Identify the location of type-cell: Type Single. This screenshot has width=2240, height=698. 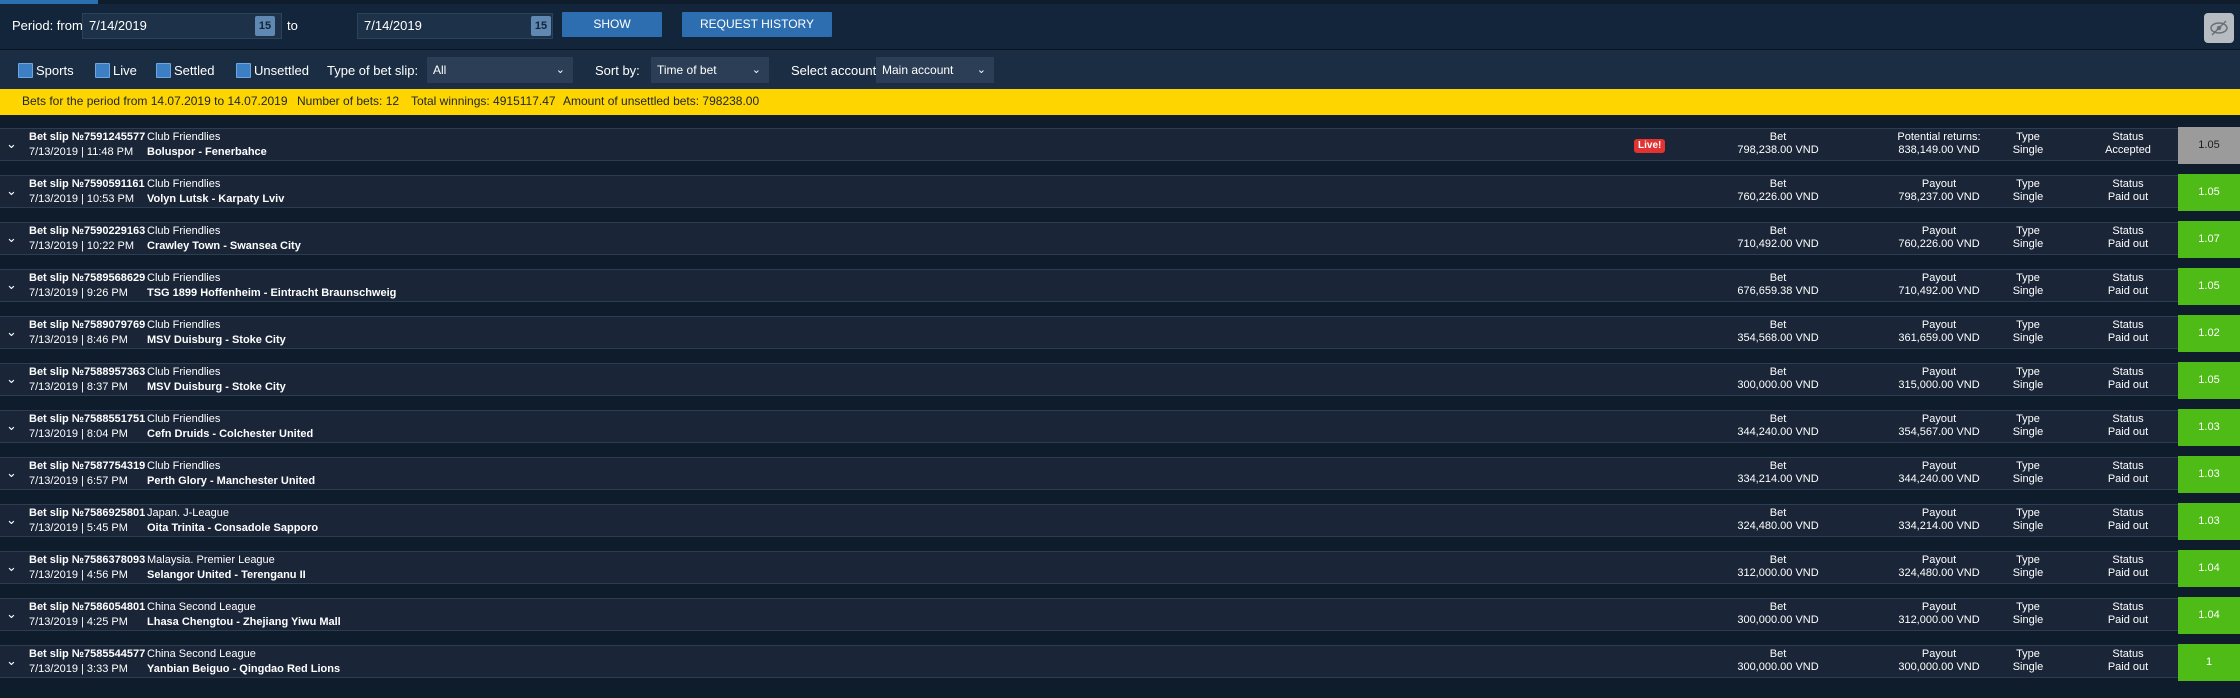
(2028, 613).